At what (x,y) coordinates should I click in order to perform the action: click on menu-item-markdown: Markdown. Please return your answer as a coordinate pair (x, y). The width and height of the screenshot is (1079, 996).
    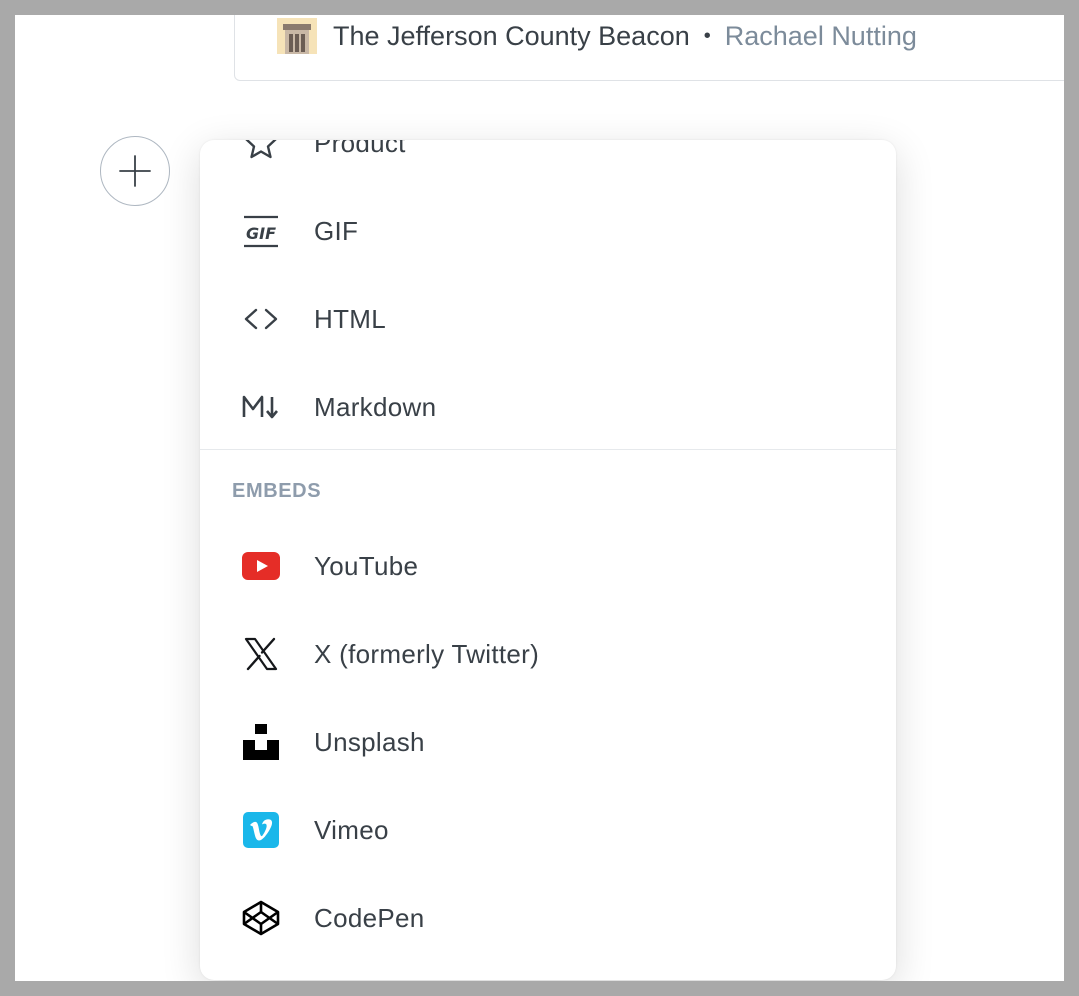
    Looking at the image, I should click on (548, 407).